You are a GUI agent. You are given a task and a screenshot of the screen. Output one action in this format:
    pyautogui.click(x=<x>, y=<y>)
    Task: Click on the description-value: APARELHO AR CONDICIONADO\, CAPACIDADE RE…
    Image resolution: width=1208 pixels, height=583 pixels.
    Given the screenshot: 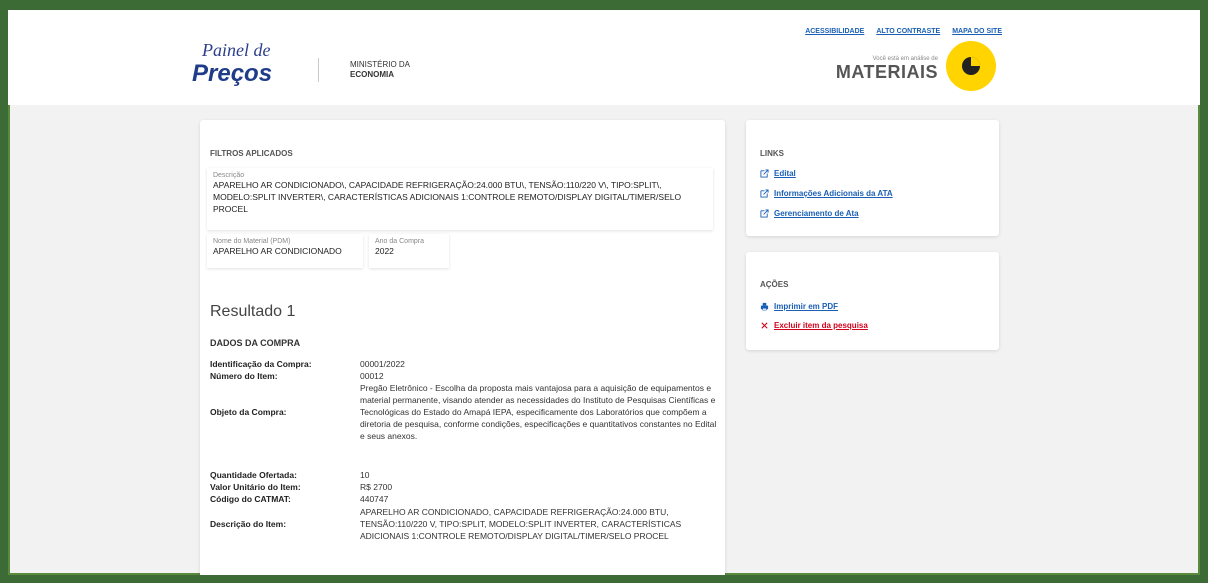 What is the action you would take?
    pyautogui.click(x=447, y=197)
    